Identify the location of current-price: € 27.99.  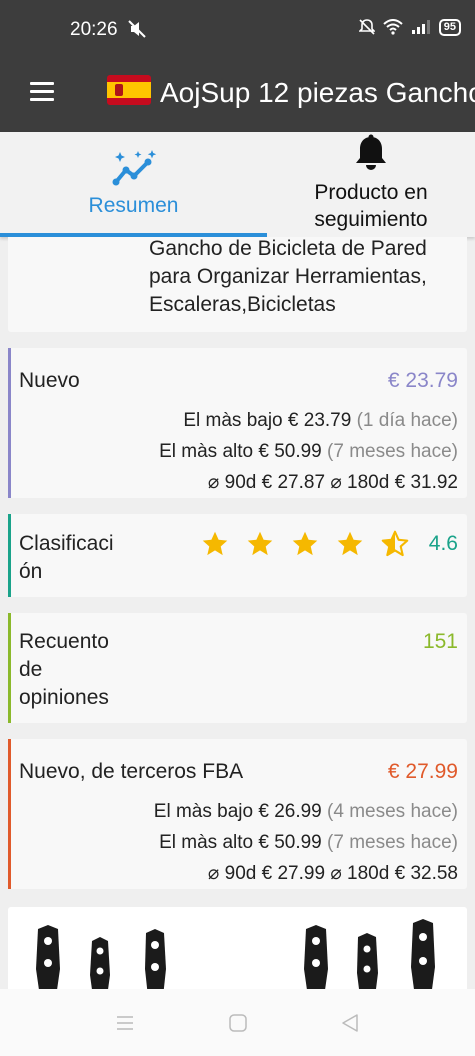
(422, 771).